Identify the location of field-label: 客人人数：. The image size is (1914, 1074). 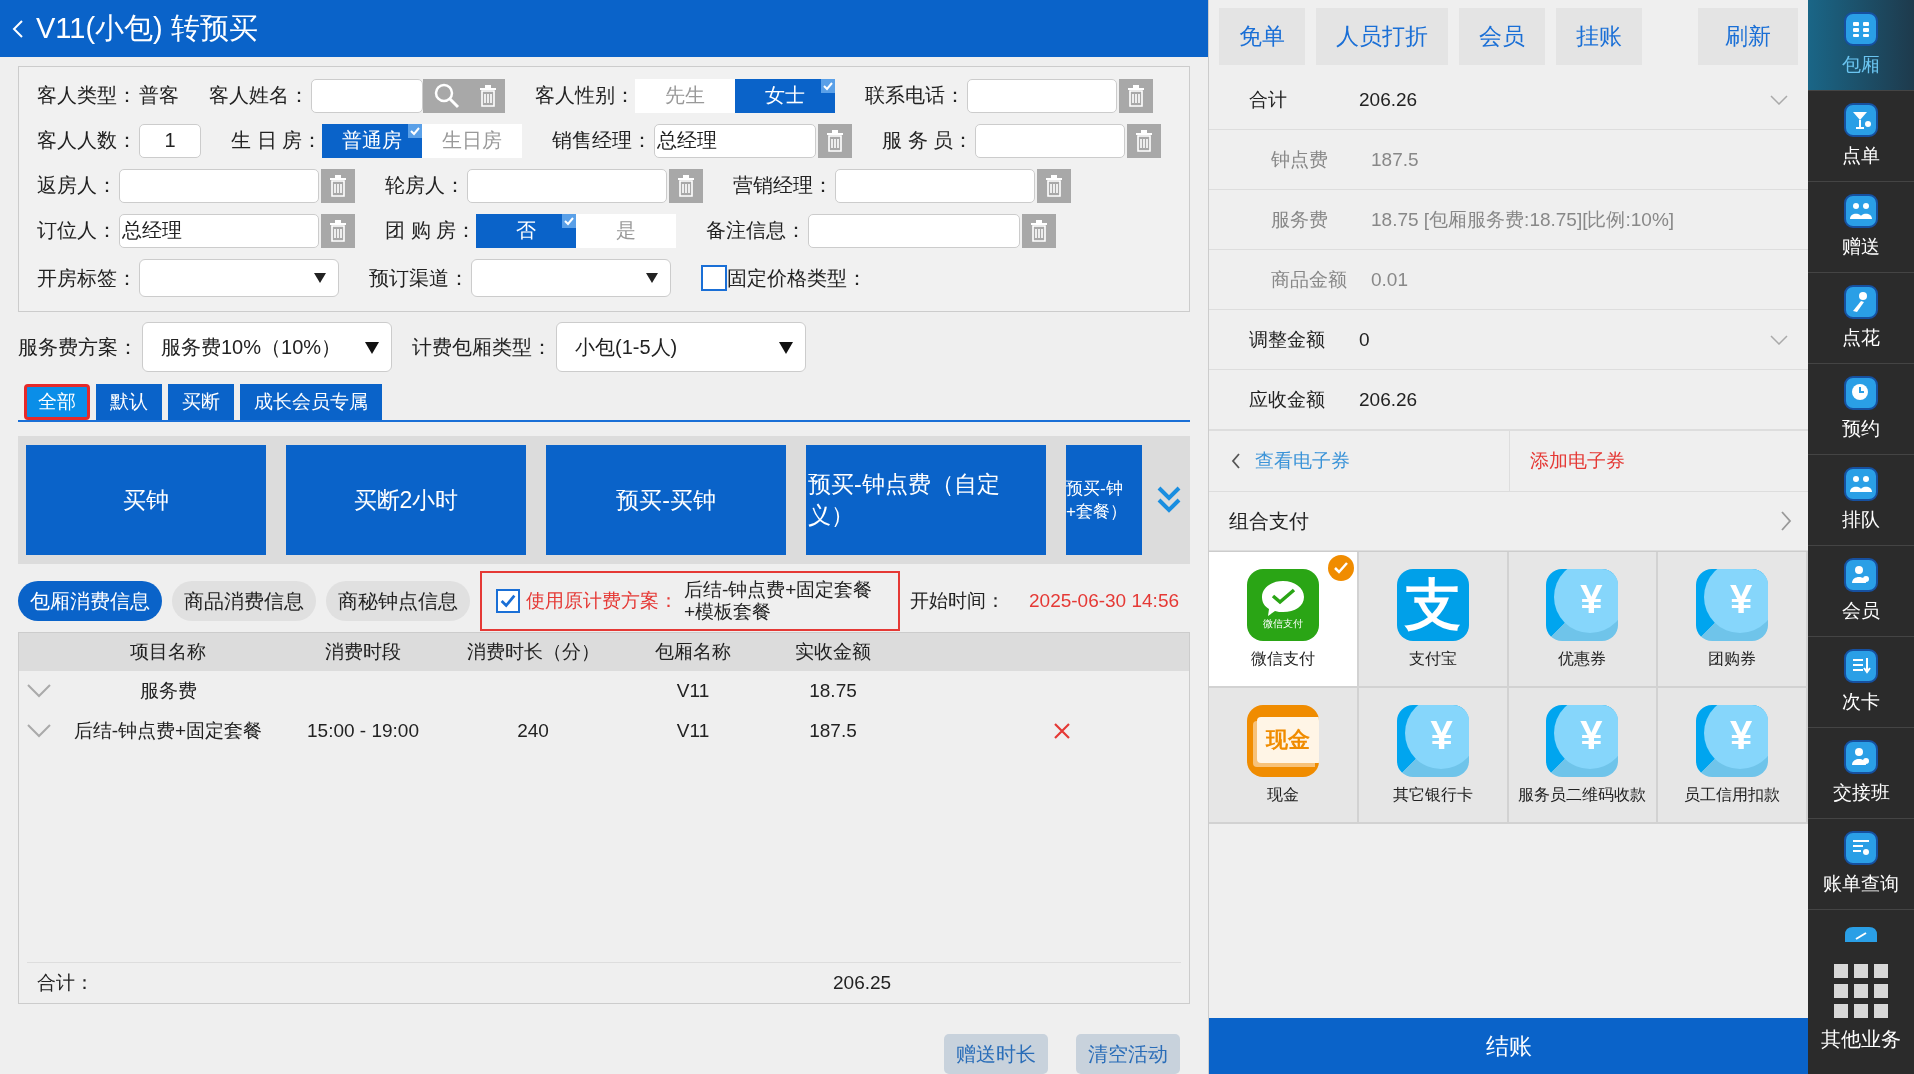
(87, 140).